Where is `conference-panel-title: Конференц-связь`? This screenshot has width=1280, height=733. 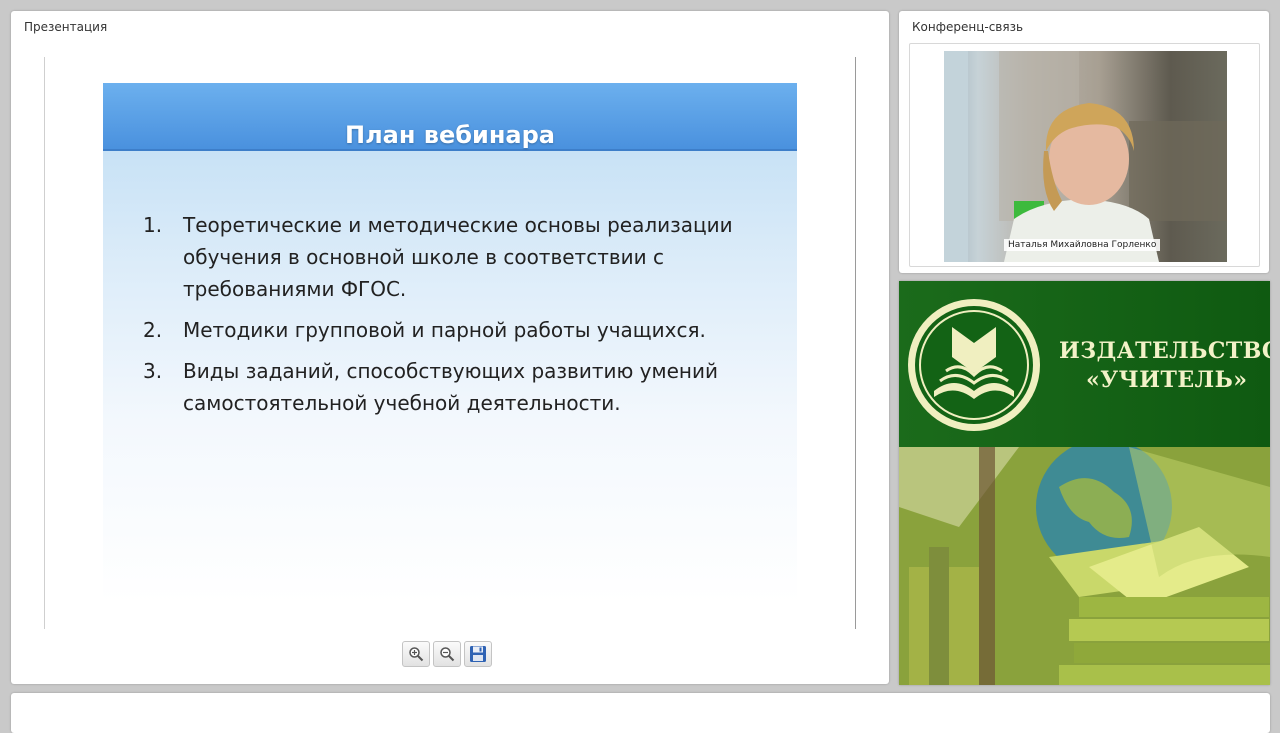 conference-panel-title: Конференц-связь is located at coordinates (968, 27).